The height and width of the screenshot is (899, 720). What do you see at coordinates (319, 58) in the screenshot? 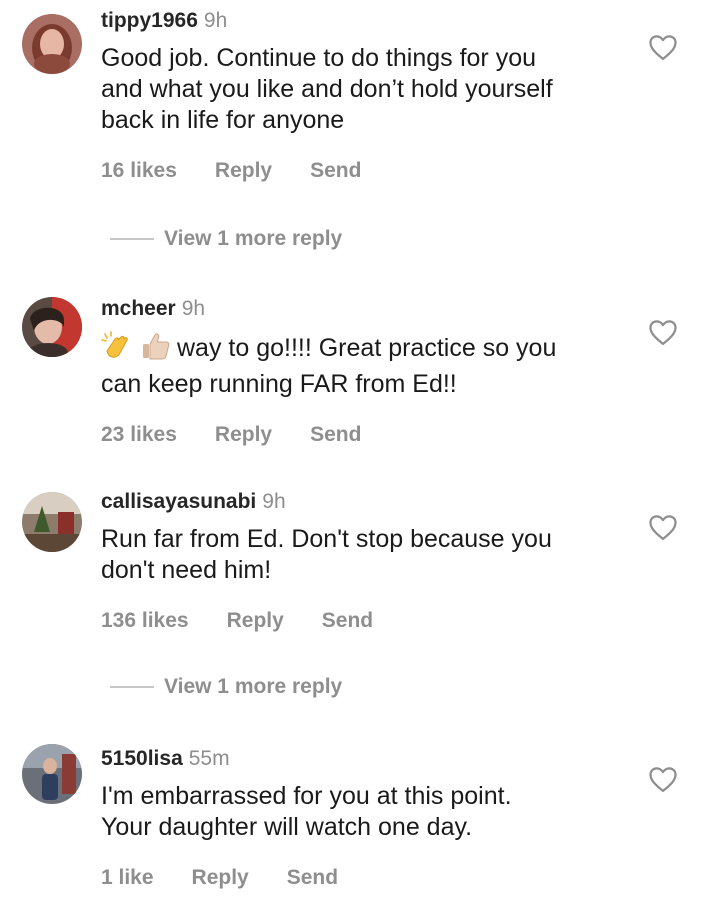
I see `comment-text-line: Good job. Continue to do things for you` at bounding box center [319, 58].